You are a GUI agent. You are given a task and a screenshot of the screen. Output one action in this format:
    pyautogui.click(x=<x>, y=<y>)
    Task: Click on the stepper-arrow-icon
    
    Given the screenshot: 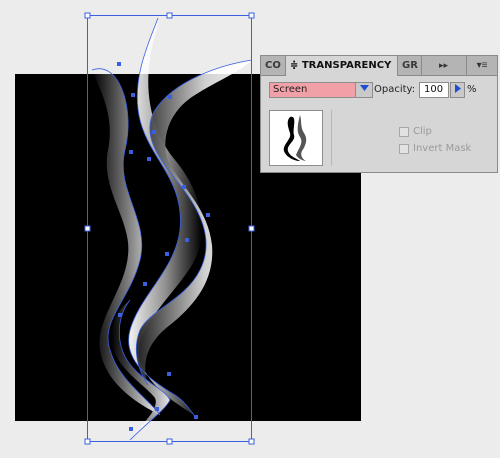 What is the action you would take?
    pyautogui.click(x=457, y=90)
    